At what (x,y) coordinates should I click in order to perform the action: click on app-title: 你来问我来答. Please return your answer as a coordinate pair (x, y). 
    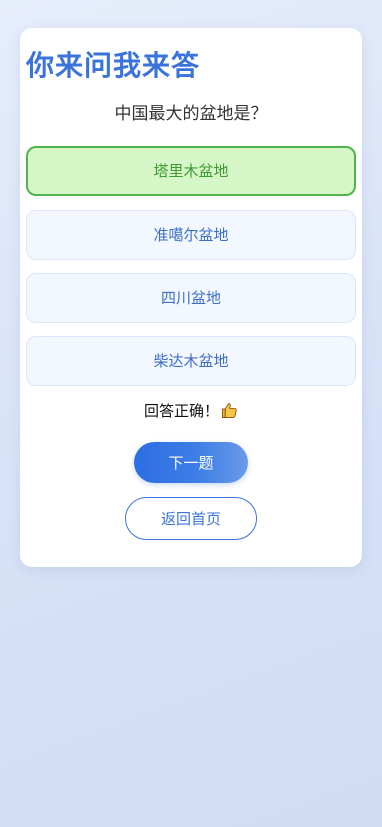
    Looking at the image, I should click on (113, 65).